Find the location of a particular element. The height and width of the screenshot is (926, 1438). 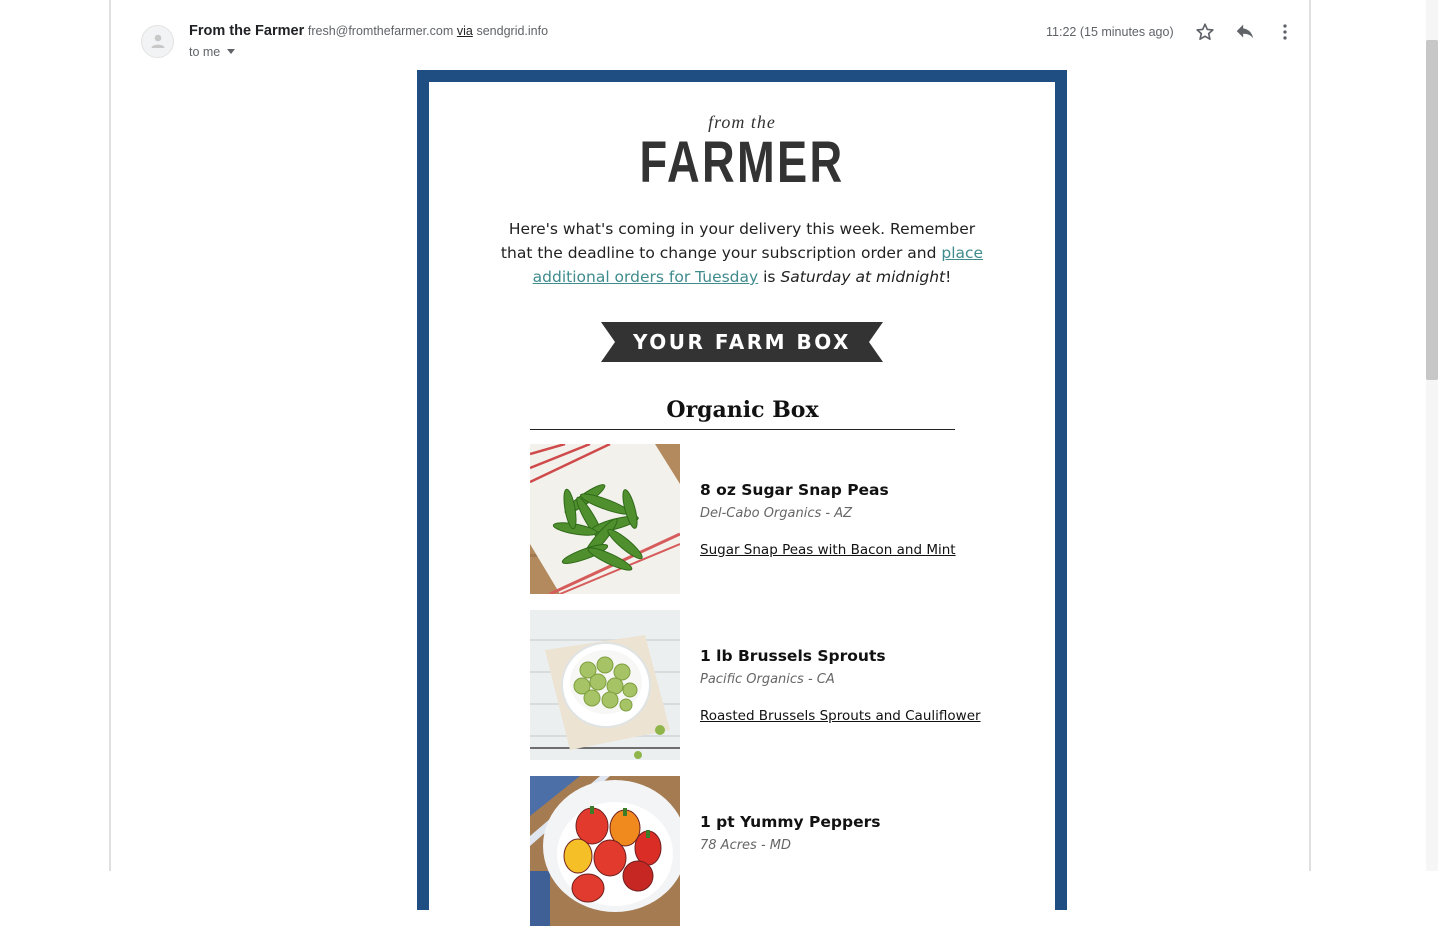

sender-name: From the Farmer is located at coordinates (246, 31).